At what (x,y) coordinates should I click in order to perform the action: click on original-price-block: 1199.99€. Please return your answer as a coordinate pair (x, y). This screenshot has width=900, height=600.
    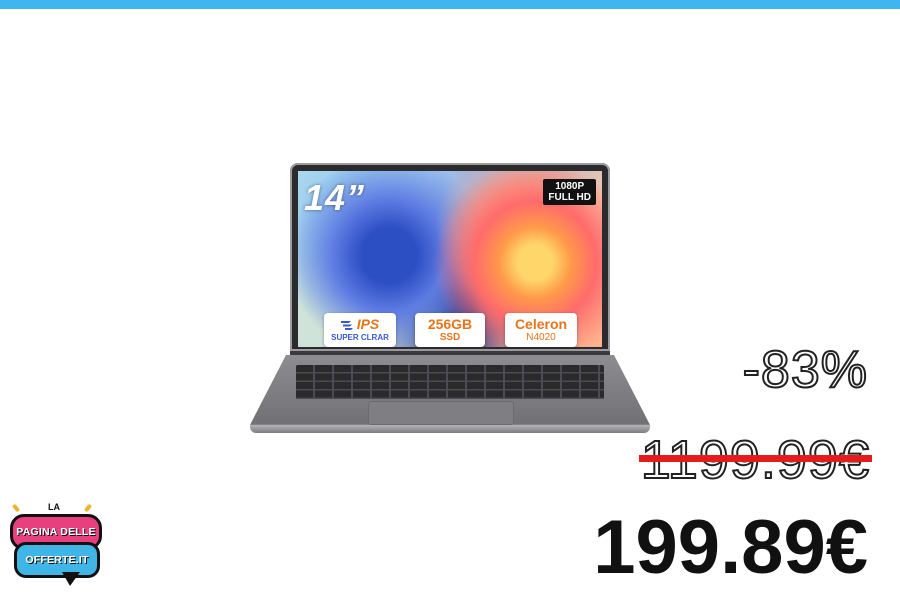
    Looking at the image, I should click on (755, 460).